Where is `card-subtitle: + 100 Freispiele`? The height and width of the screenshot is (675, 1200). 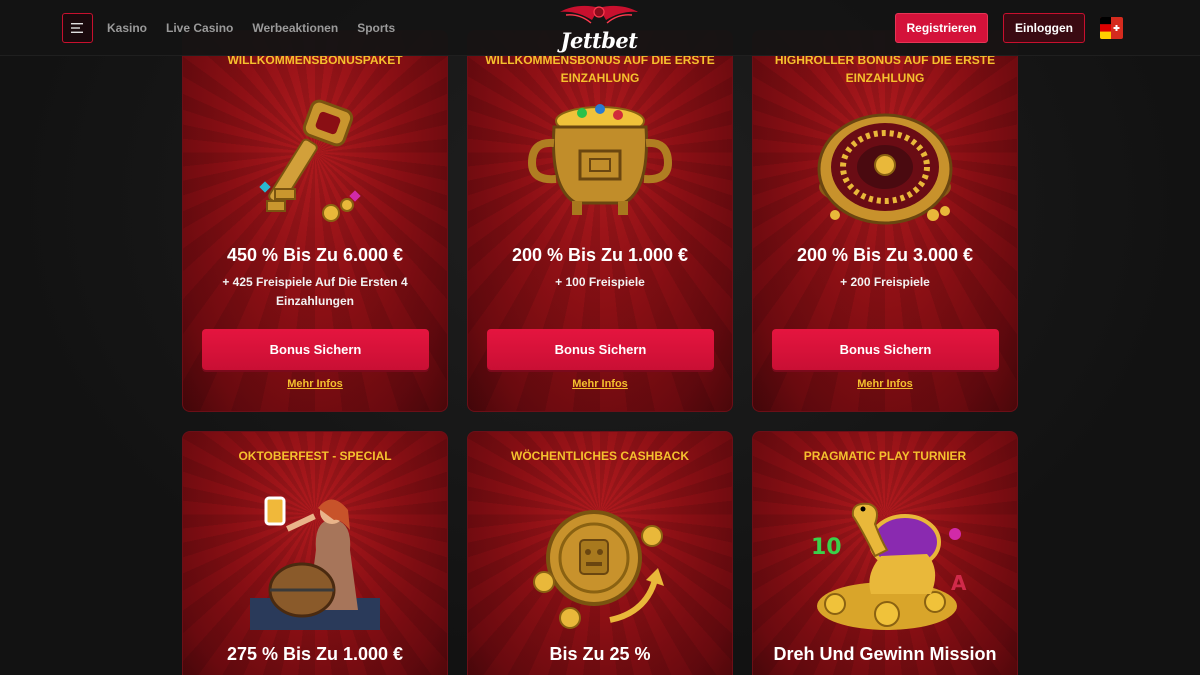
card-subtitle: + 100 Freispiele is located at coordinates (600, 282).